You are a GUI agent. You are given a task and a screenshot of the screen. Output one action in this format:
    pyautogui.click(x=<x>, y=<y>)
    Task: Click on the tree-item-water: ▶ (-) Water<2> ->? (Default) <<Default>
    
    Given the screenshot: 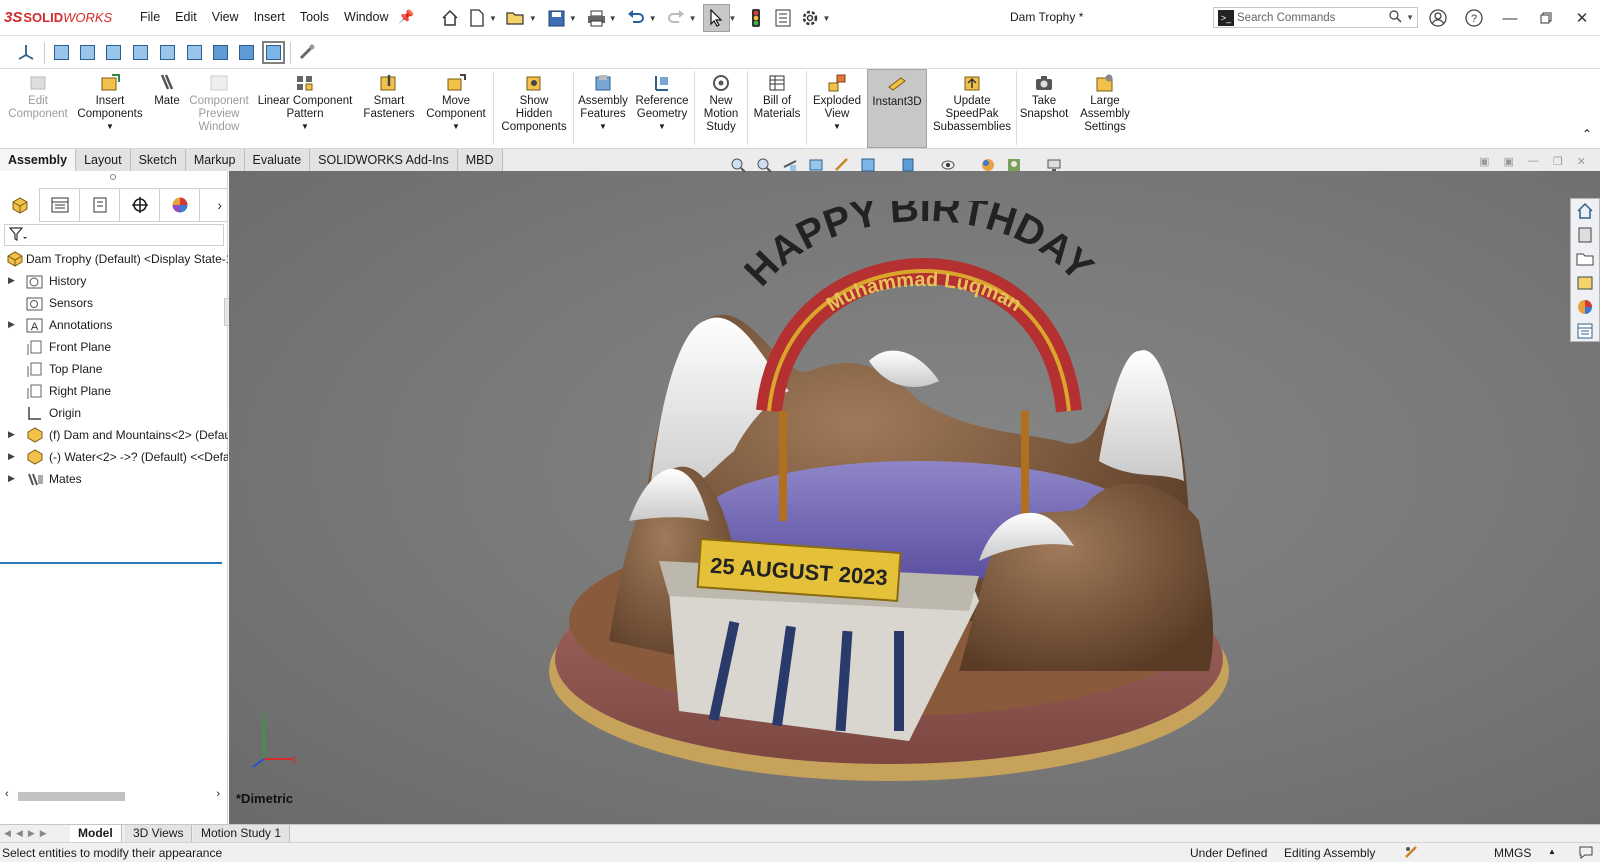 What is the action you would take?
    pyautogui.click(x=114, y=457)
    